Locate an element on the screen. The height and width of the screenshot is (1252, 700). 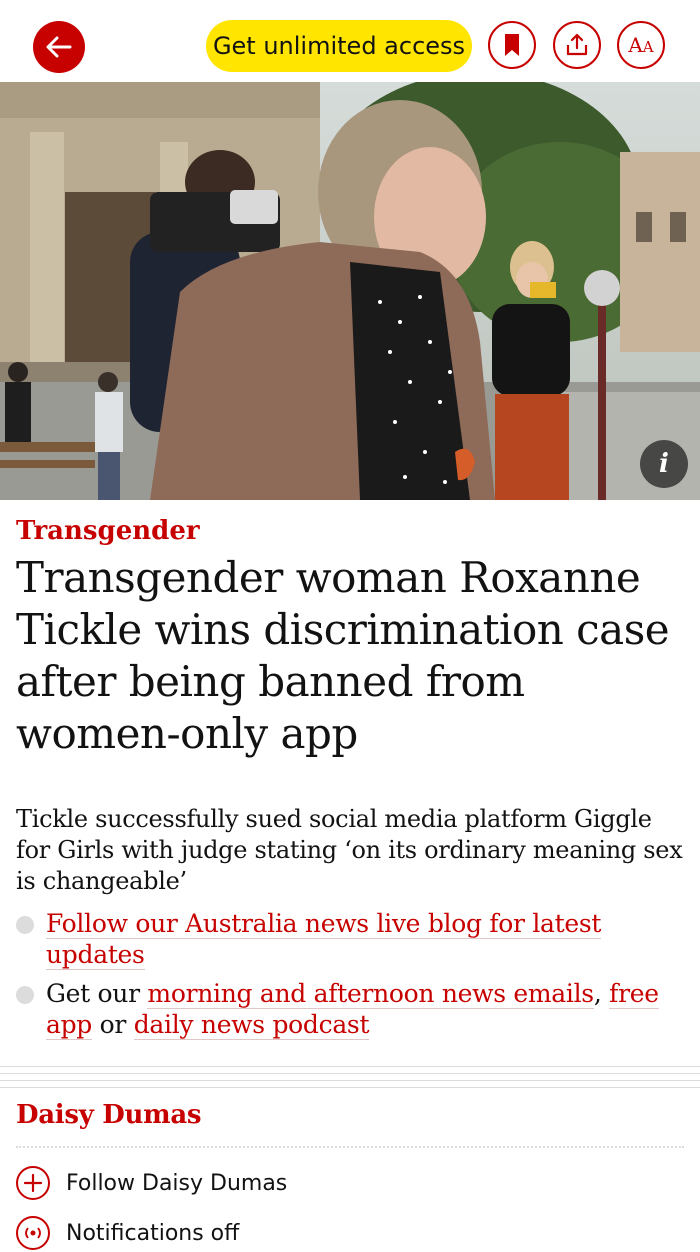
notifications-toggle: Notifications off is located at coordinates (127, 1233).